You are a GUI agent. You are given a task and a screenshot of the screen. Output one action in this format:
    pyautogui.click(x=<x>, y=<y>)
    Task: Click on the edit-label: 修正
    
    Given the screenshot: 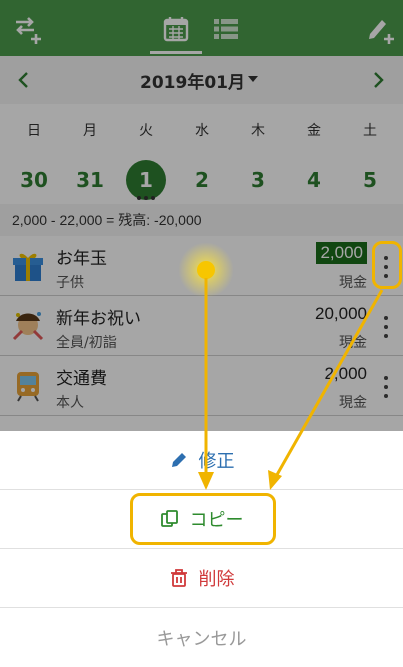 What is the action you would take?
    pyautogui.click(x=216, y=461)
    